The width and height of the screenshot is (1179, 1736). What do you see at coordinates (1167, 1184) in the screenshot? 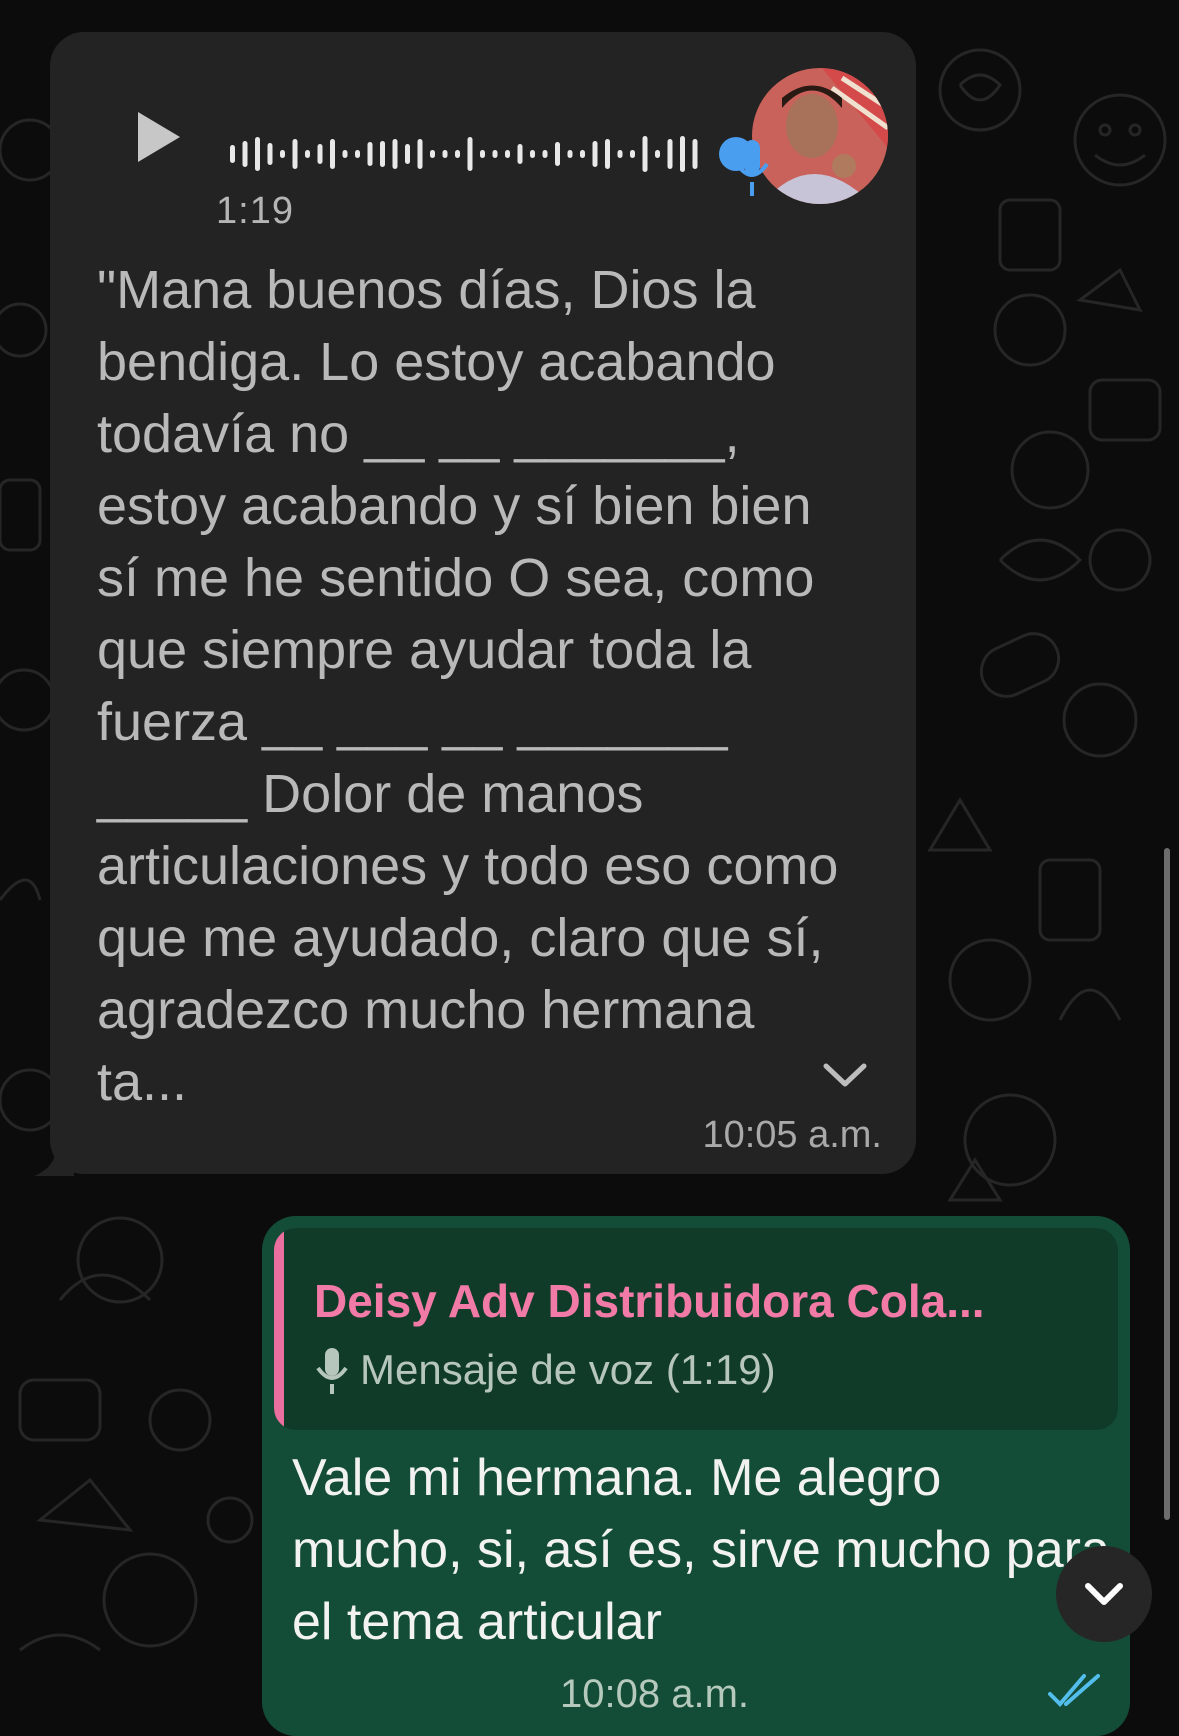
I see `scrollbar` at bounding box center [1167, 1184].